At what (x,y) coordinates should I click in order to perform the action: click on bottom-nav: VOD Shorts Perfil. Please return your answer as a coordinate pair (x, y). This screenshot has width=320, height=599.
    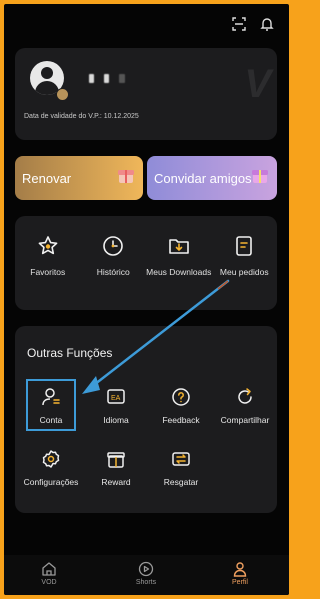
    Looking at the image, I should click on (146, 575).